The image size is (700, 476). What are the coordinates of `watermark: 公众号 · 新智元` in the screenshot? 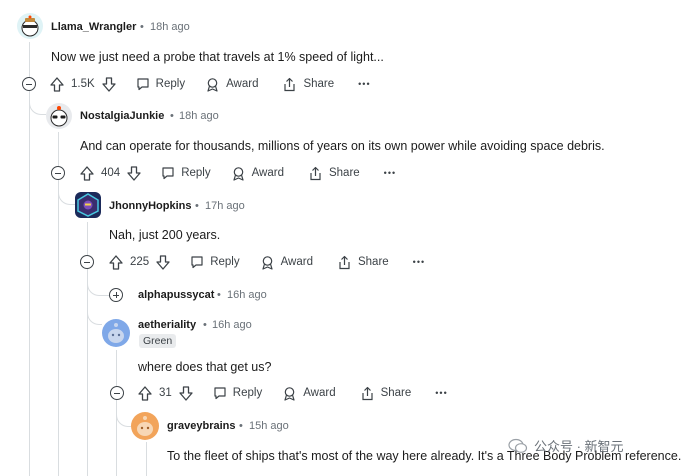 It's located at (566, 445).